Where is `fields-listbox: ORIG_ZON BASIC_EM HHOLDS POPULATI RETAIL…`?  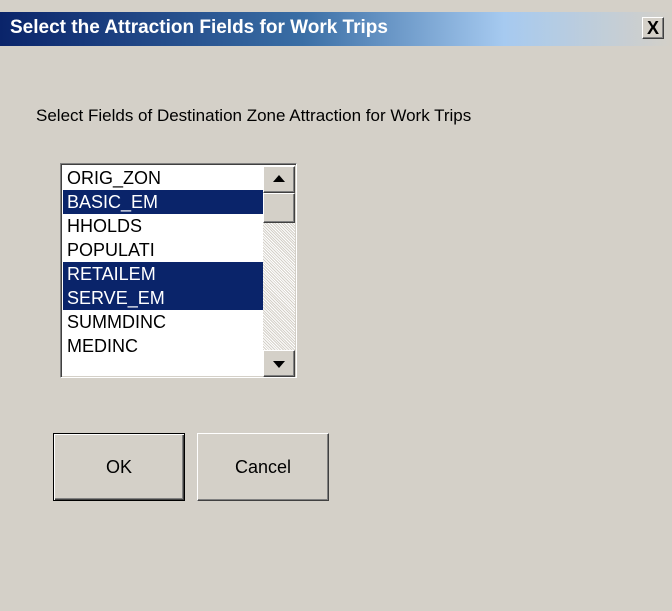
fields-listbox: ORIG_ZON BASIC_EM HHOLDS POPULATI RETAIL… is located at coordinates (178, 270).